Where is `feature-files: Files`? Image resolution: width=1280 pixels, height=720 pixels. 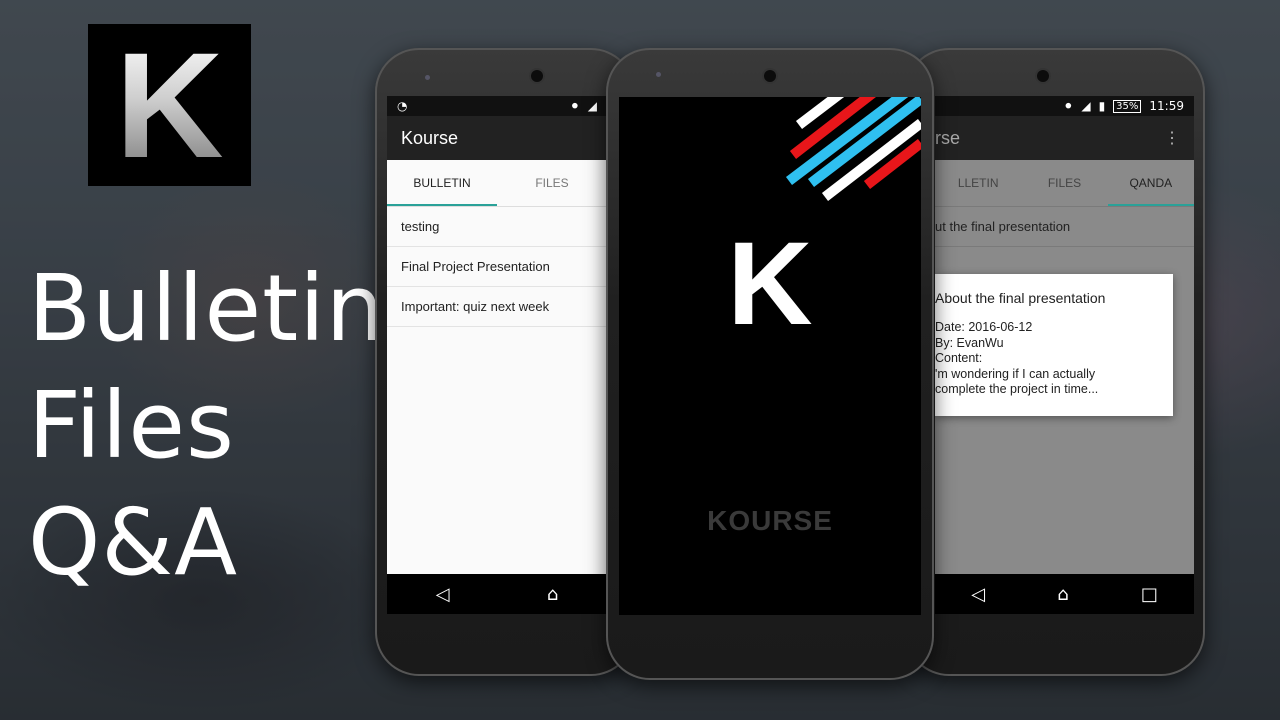 feature-files: Files is located at coordinates (131, 425).